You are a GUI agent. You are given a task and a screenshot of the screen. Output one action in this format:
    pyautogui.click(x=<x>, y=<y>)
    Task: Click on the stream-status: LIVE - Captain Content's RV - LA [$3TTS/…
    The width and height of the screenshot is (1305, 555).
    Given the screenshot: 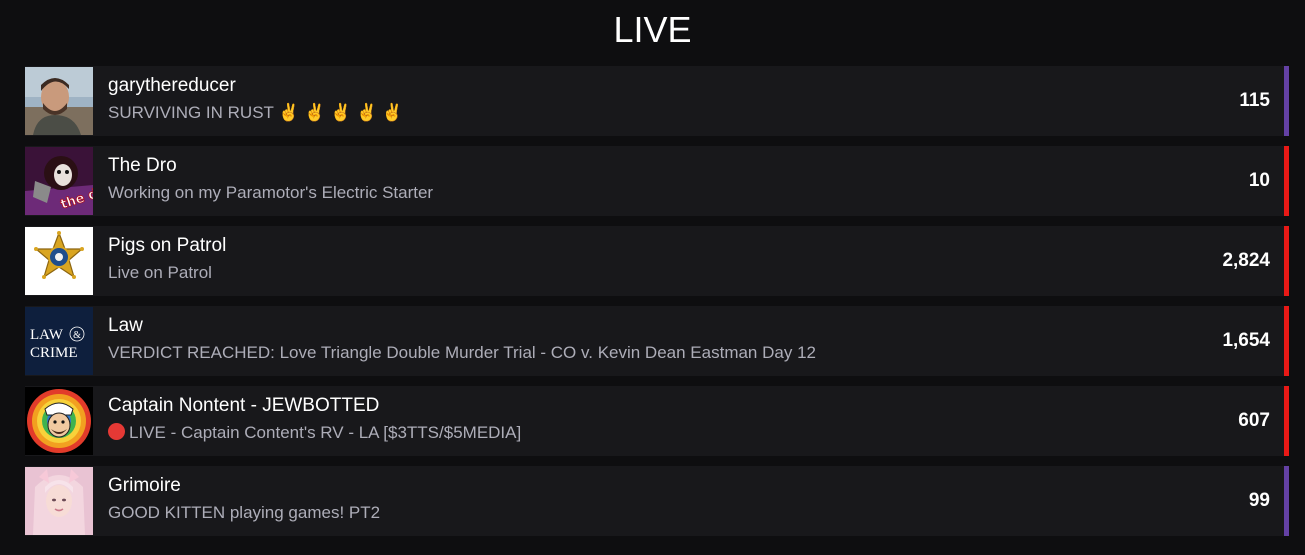 What is the action you would take?
    pyautogui.click(x=325, y=432)
    